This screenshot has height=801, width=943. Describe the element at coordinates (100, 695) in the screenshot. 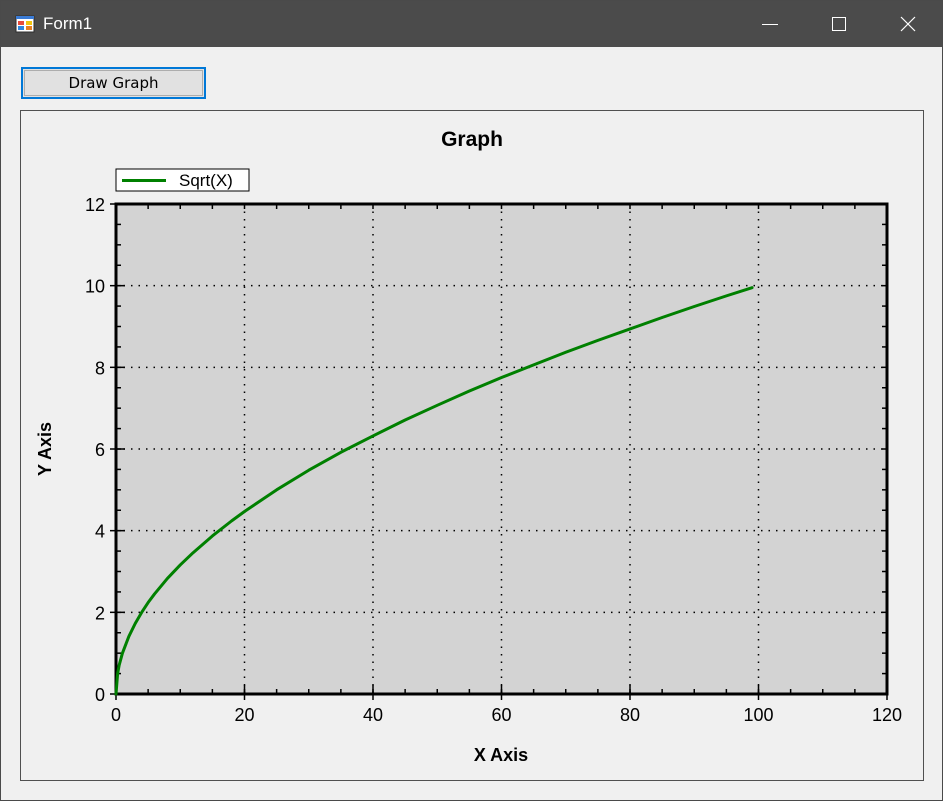

I see `y-tick-label: 0` at that location.